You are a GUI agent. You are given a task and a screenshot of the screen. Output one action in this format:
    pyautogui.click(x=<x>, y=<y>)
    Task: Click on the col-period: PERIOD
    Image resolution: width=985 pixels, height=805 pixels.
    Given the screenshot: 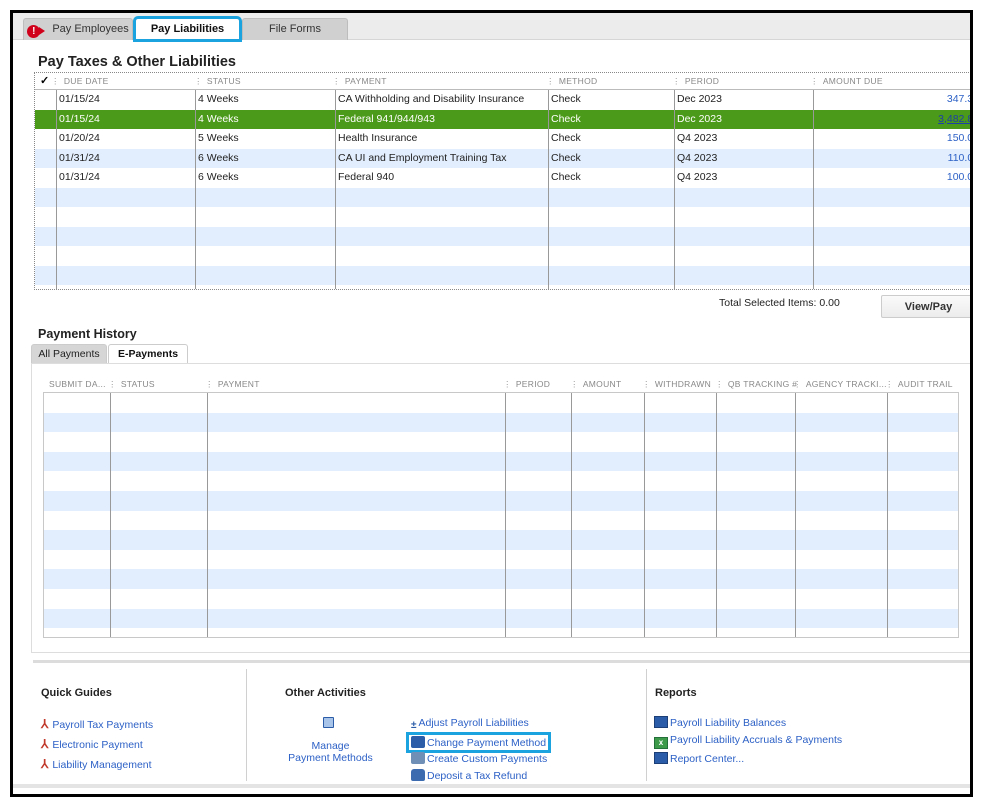 What is the action you would take?
    pyautogui.click(x=695, y=81)
    